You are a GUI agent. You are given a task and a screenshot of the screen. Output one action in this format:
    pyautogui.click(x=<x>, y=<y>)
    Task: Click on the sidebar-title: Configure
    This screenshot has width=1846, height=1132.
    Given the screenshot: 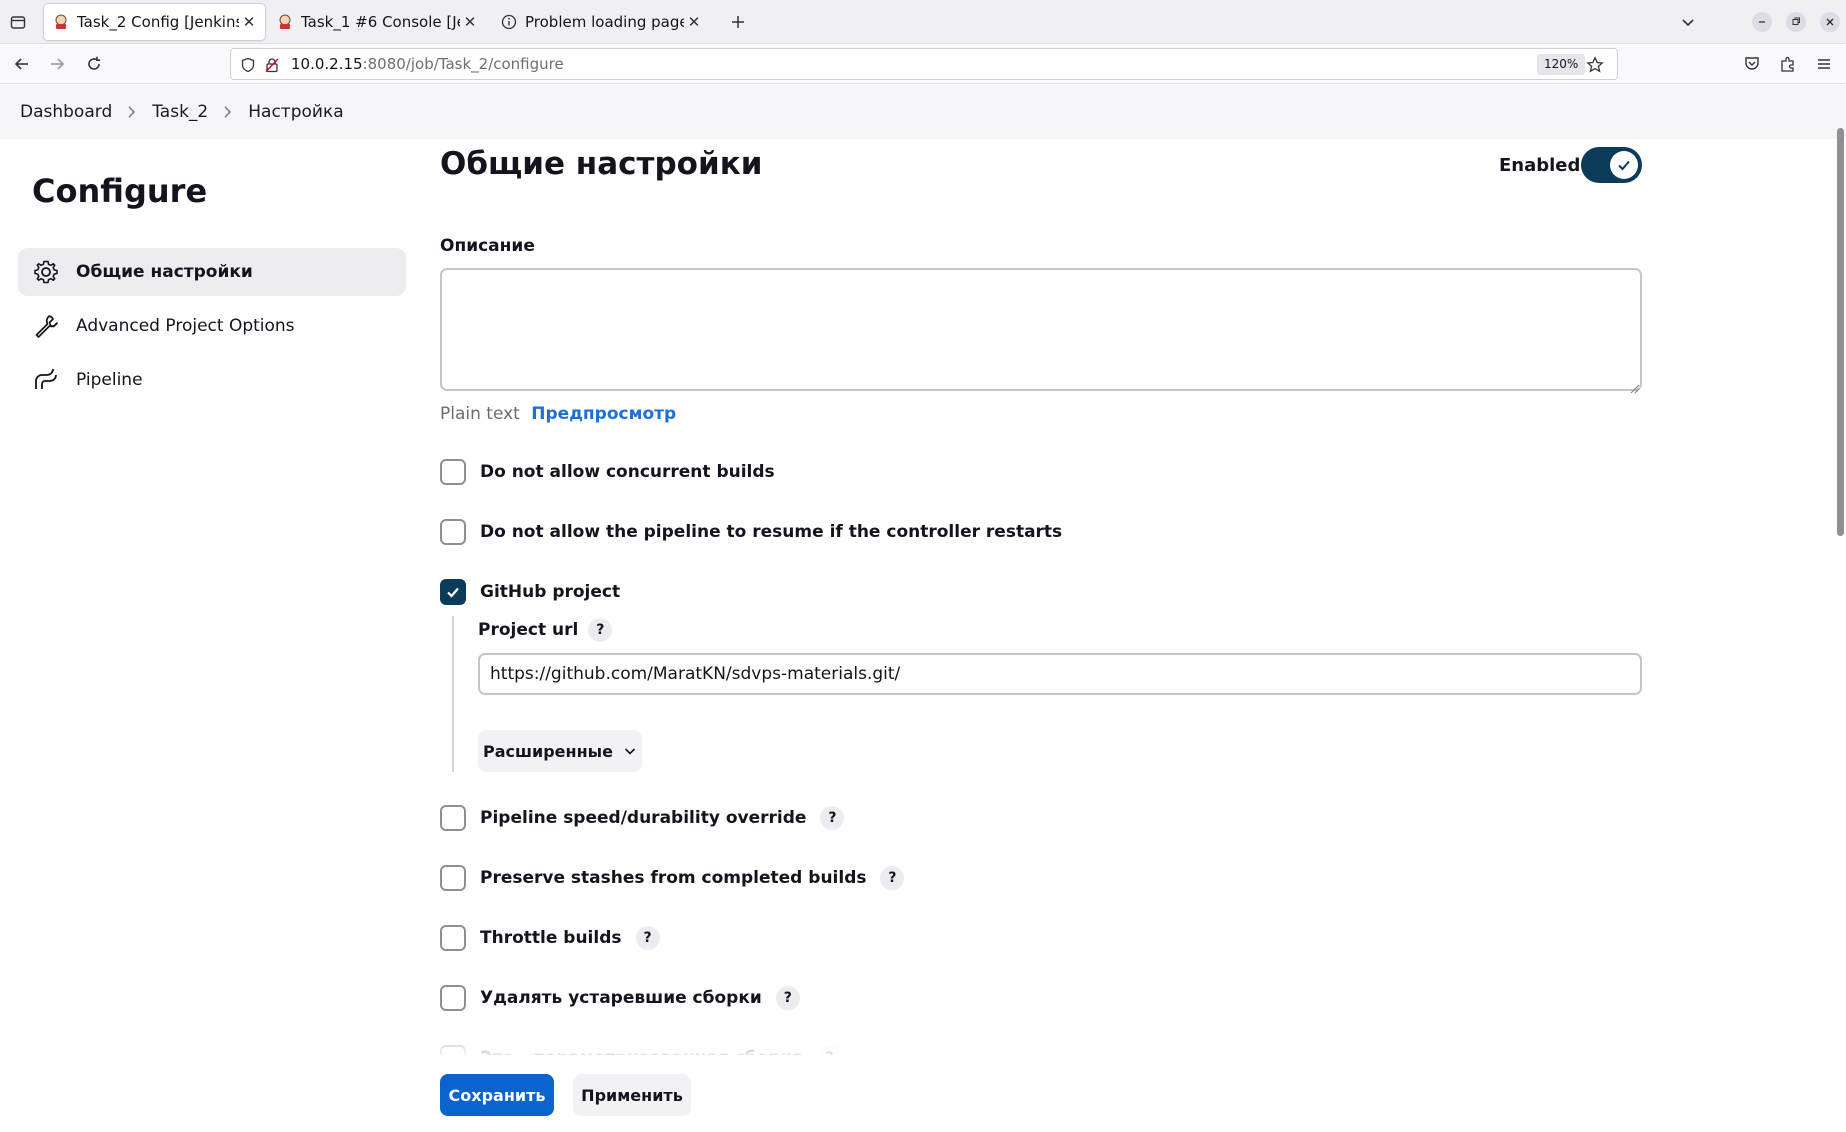 What is the action you would take?
    pyautogui.click(x=120, y=191)
    